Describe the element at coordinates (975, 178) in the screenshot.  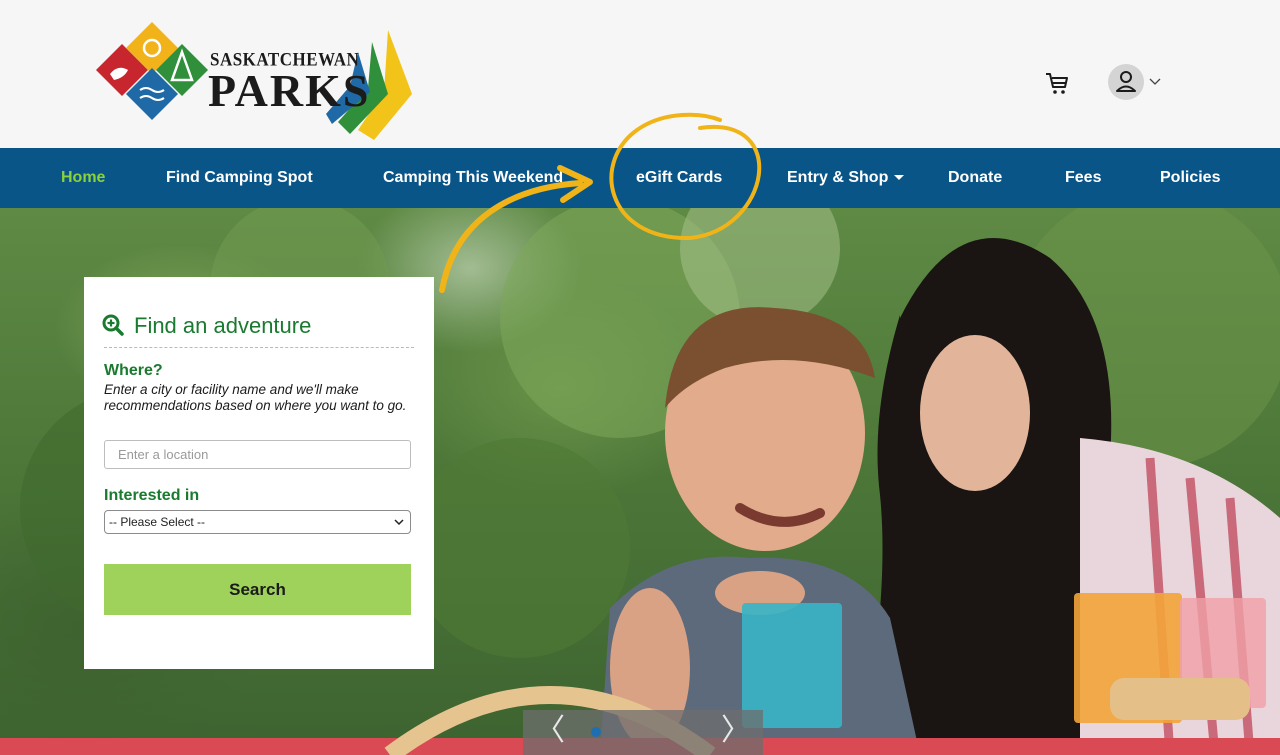
I see `nav-donate: Donate` at that location.